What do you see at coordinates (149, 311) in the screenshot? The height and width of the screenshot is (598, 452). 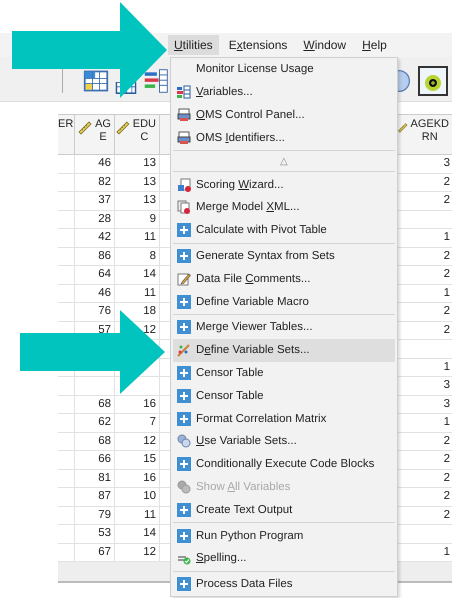 I see `table-cell: 18` at bounding box center [149, 311].